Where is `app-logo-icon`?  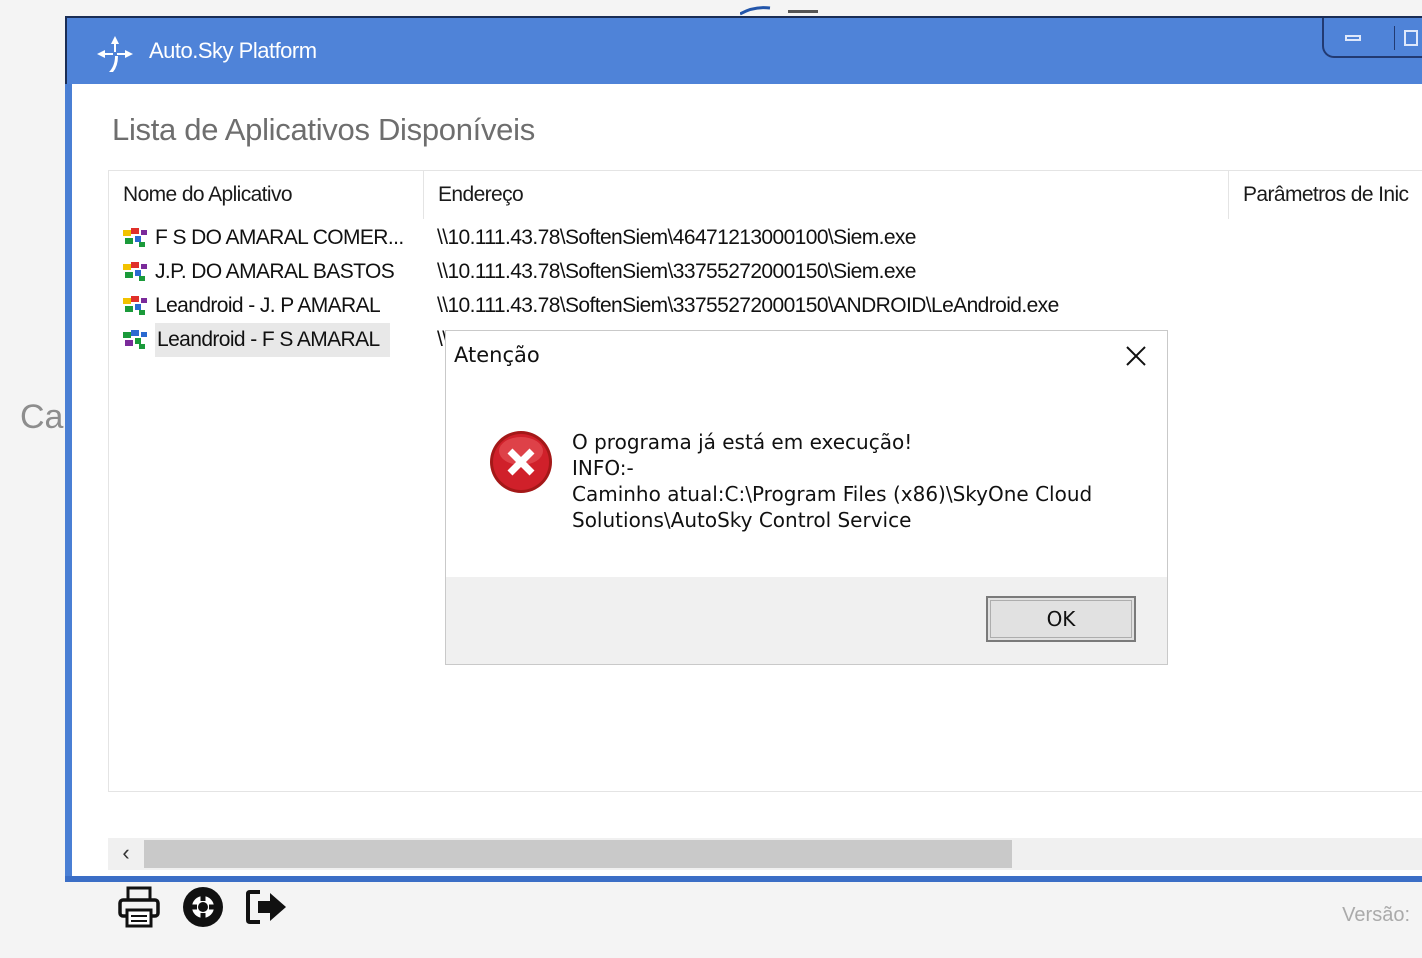 app-logo-icon is located at coordinates (115, 54).